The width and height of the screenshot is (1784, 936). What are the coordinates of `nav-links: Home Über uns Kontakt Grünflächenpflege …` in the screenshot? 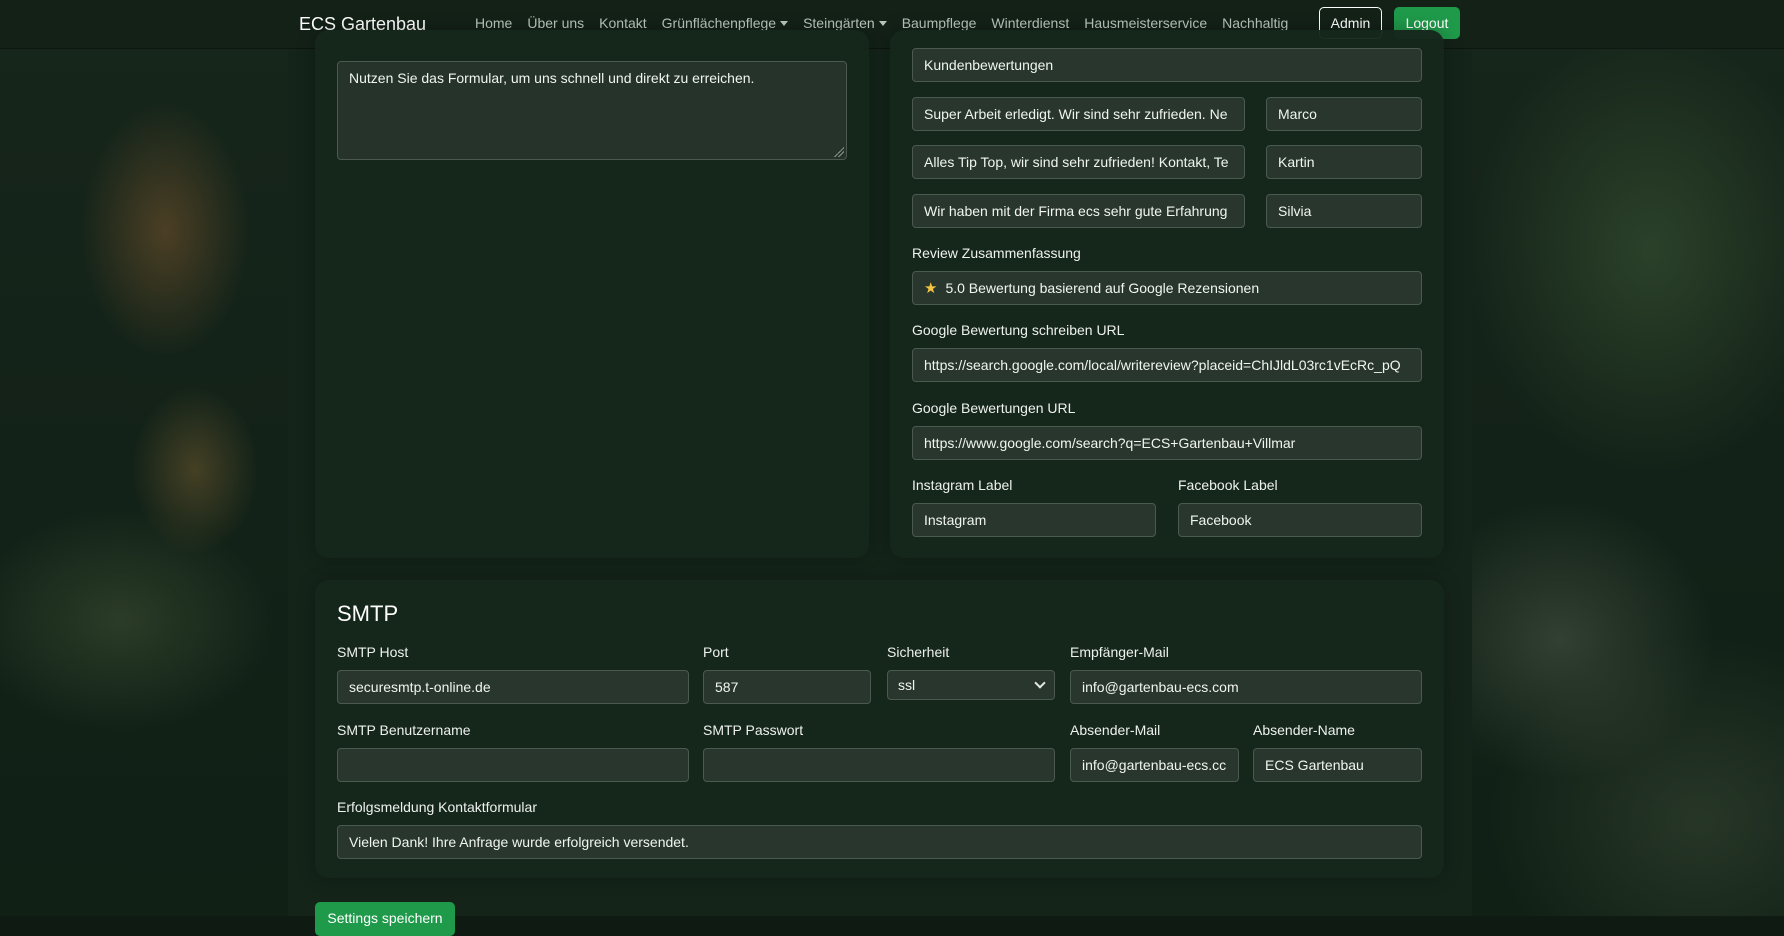 It's located at (889, 23).